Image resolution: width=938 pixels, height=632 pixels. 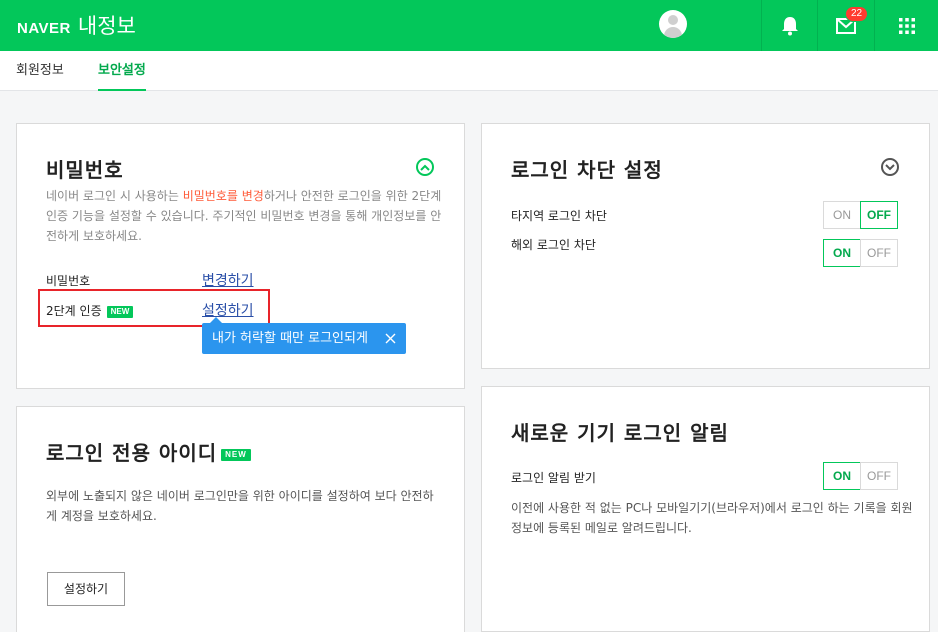 I want to click on new-device-alert-title: 새로운 기기 로그인 알림, so click(x=620, y=433).